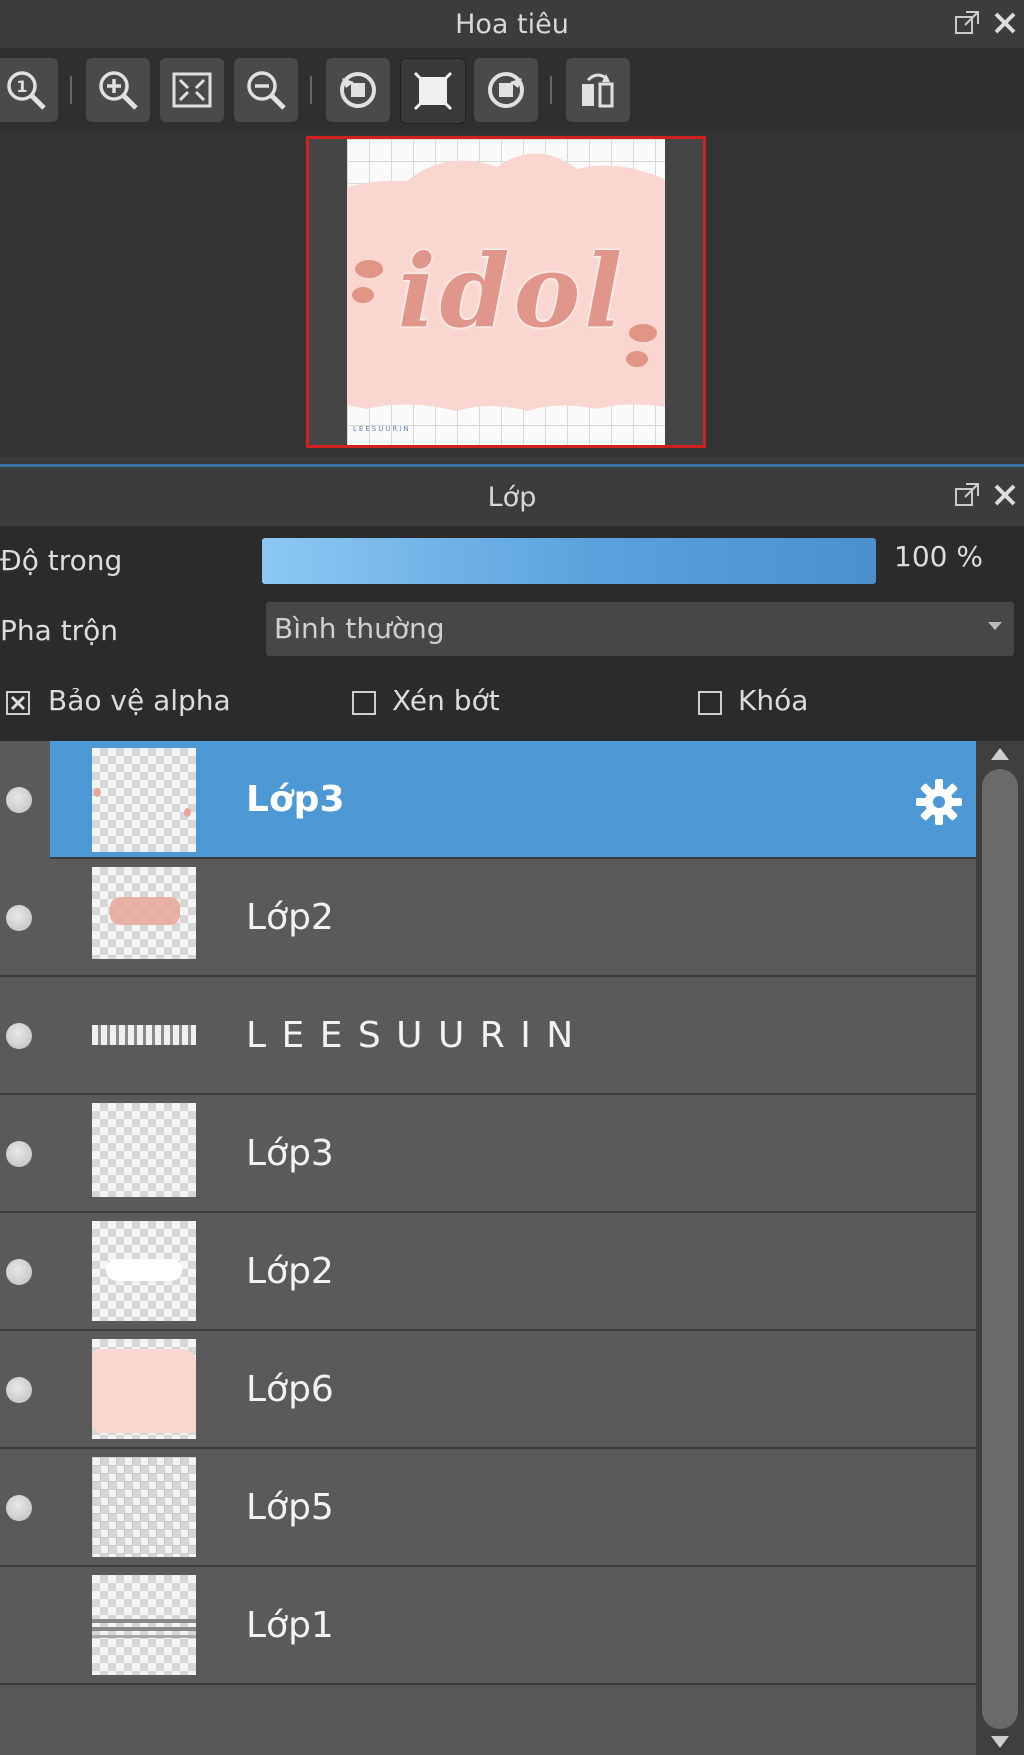  What do you see at coordinates (488, 1508) in the screenshot?
I see `layer-row: Lớp5` at bounding box center [488, 1508].